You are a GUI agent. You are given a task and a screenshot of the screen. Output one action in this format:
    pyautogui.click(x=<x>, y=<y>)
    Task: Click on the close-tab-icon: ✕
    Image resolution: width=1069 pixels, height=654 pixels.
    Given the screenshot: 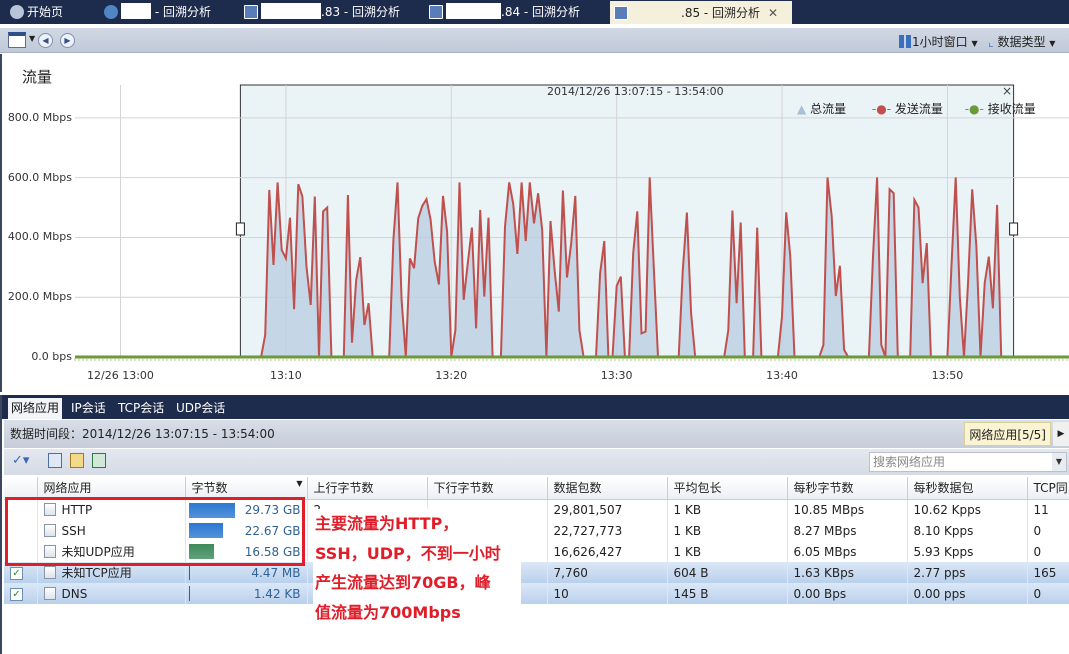 What is the action you would take?
    pyautogui.click(x=773, y=13)
    